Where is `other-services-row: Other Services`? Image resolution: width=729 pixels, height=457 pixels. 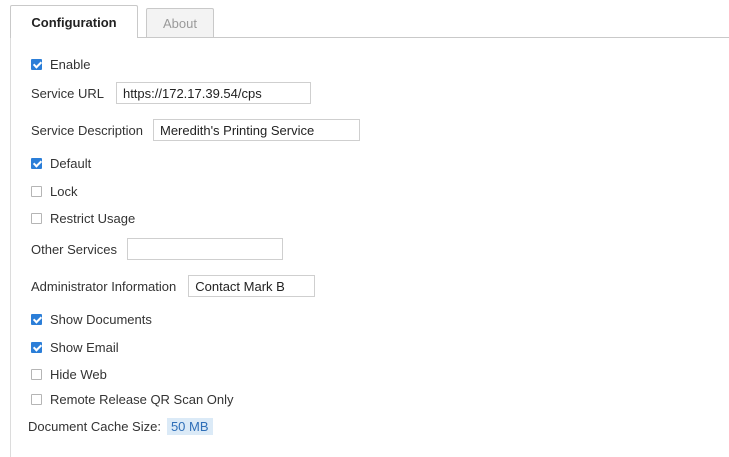
other-services-row: Other Services is located at coordinates (157, 249).